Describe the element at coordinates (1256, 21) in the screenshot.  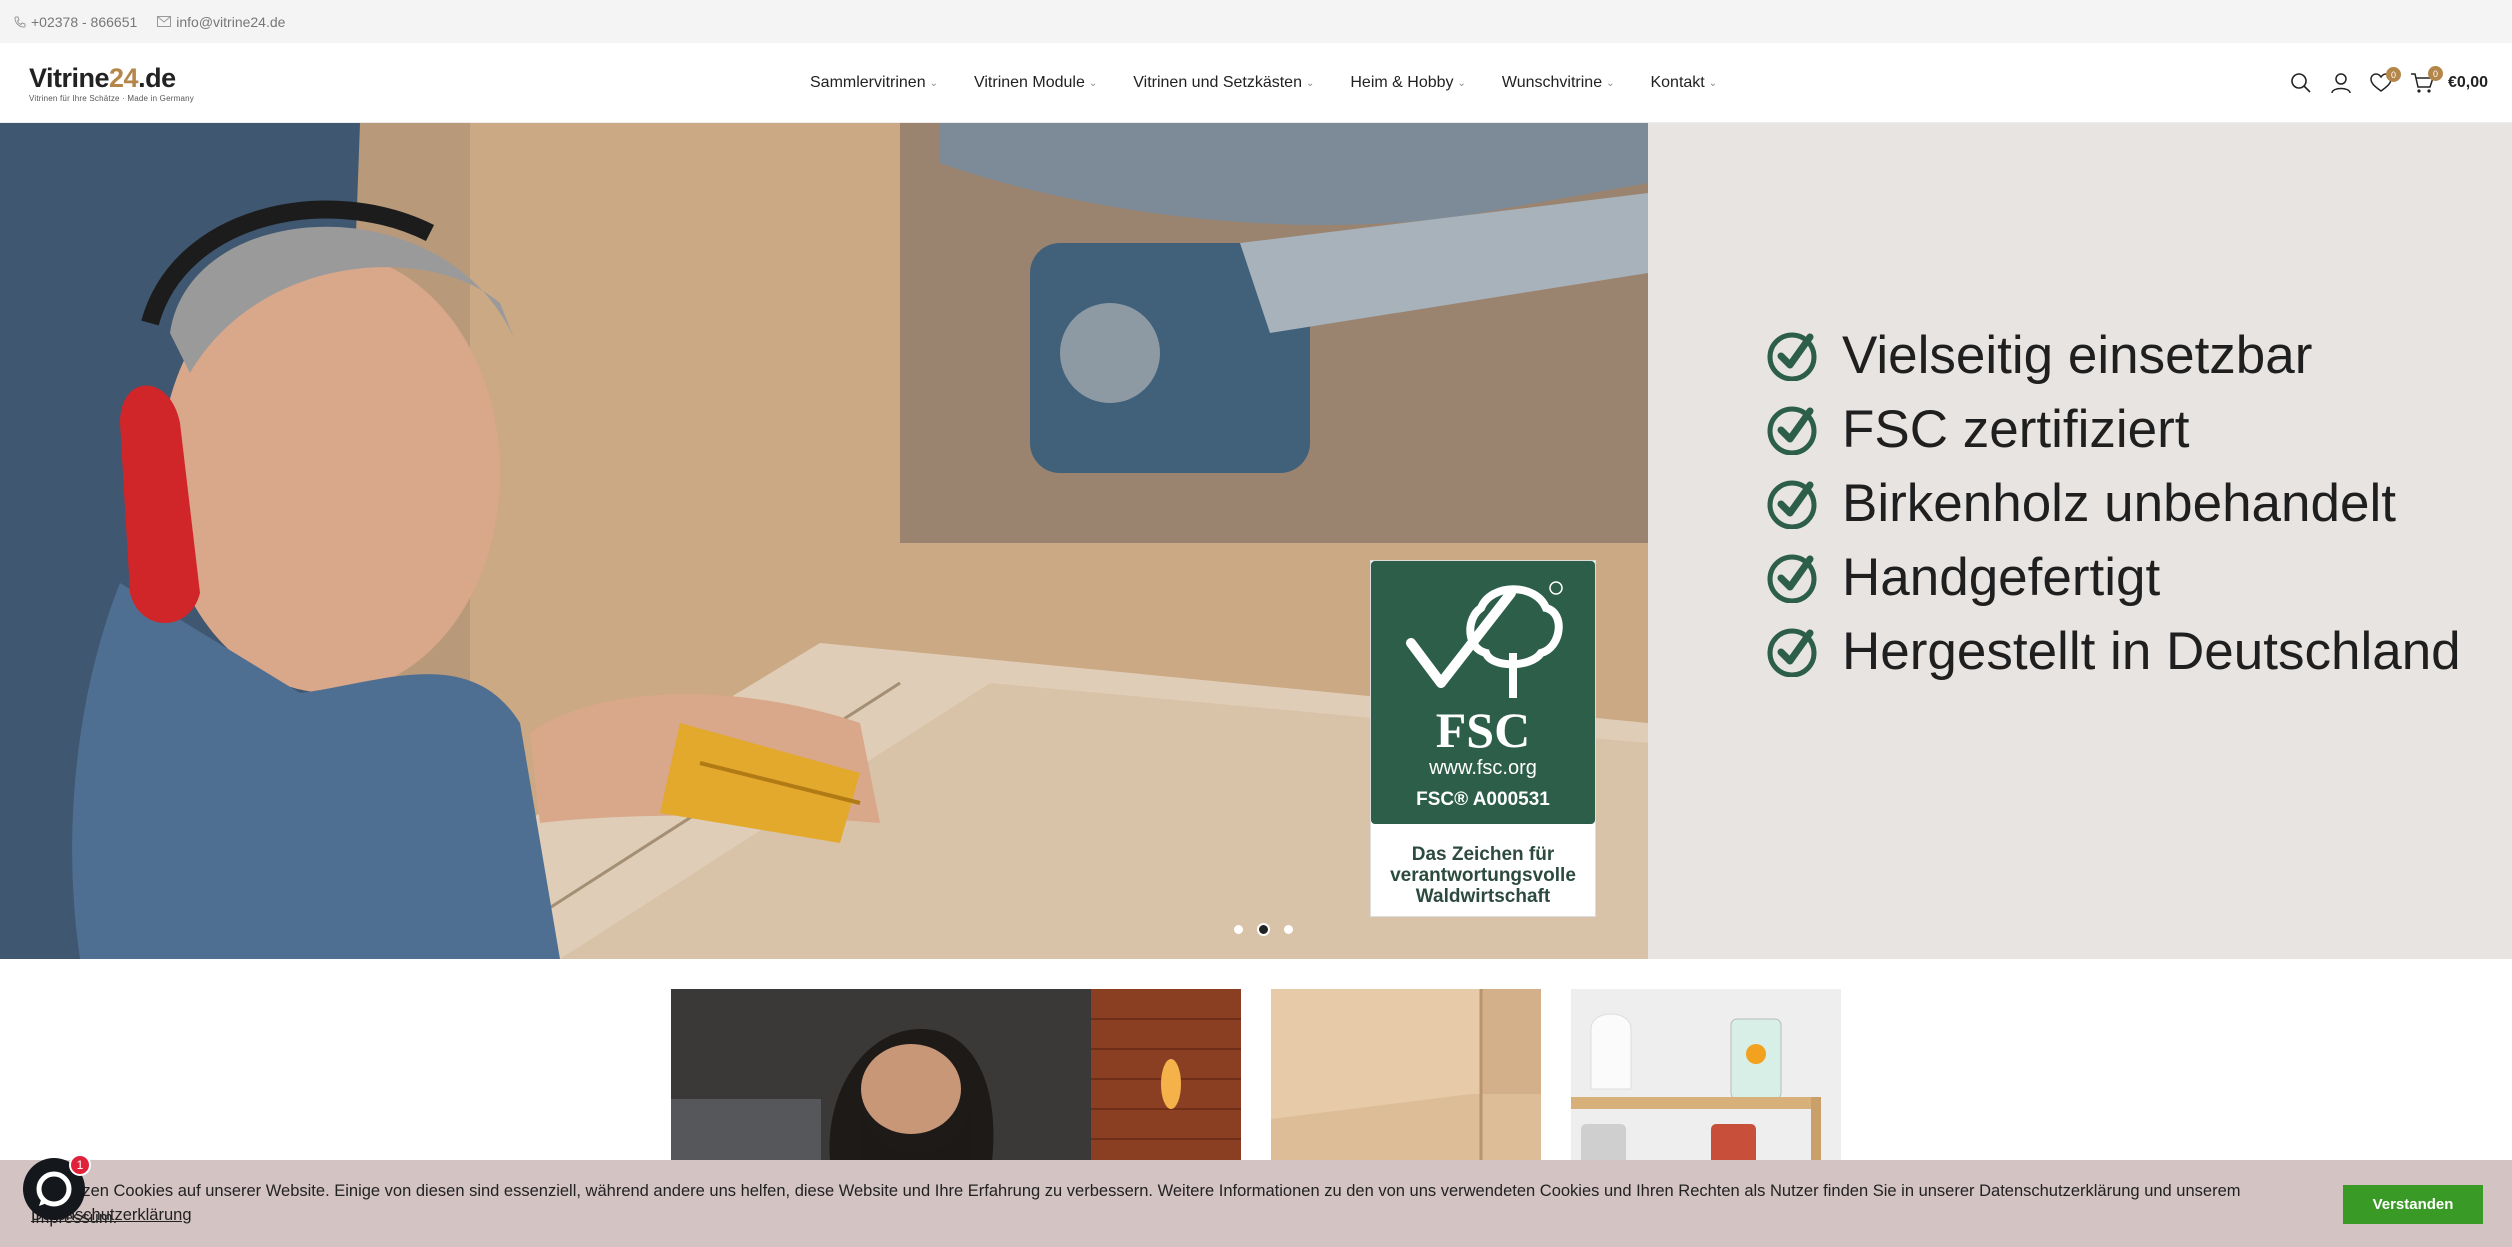
I see `top-bar: +02378 - 866651 info@vitrine24.de` at that location.